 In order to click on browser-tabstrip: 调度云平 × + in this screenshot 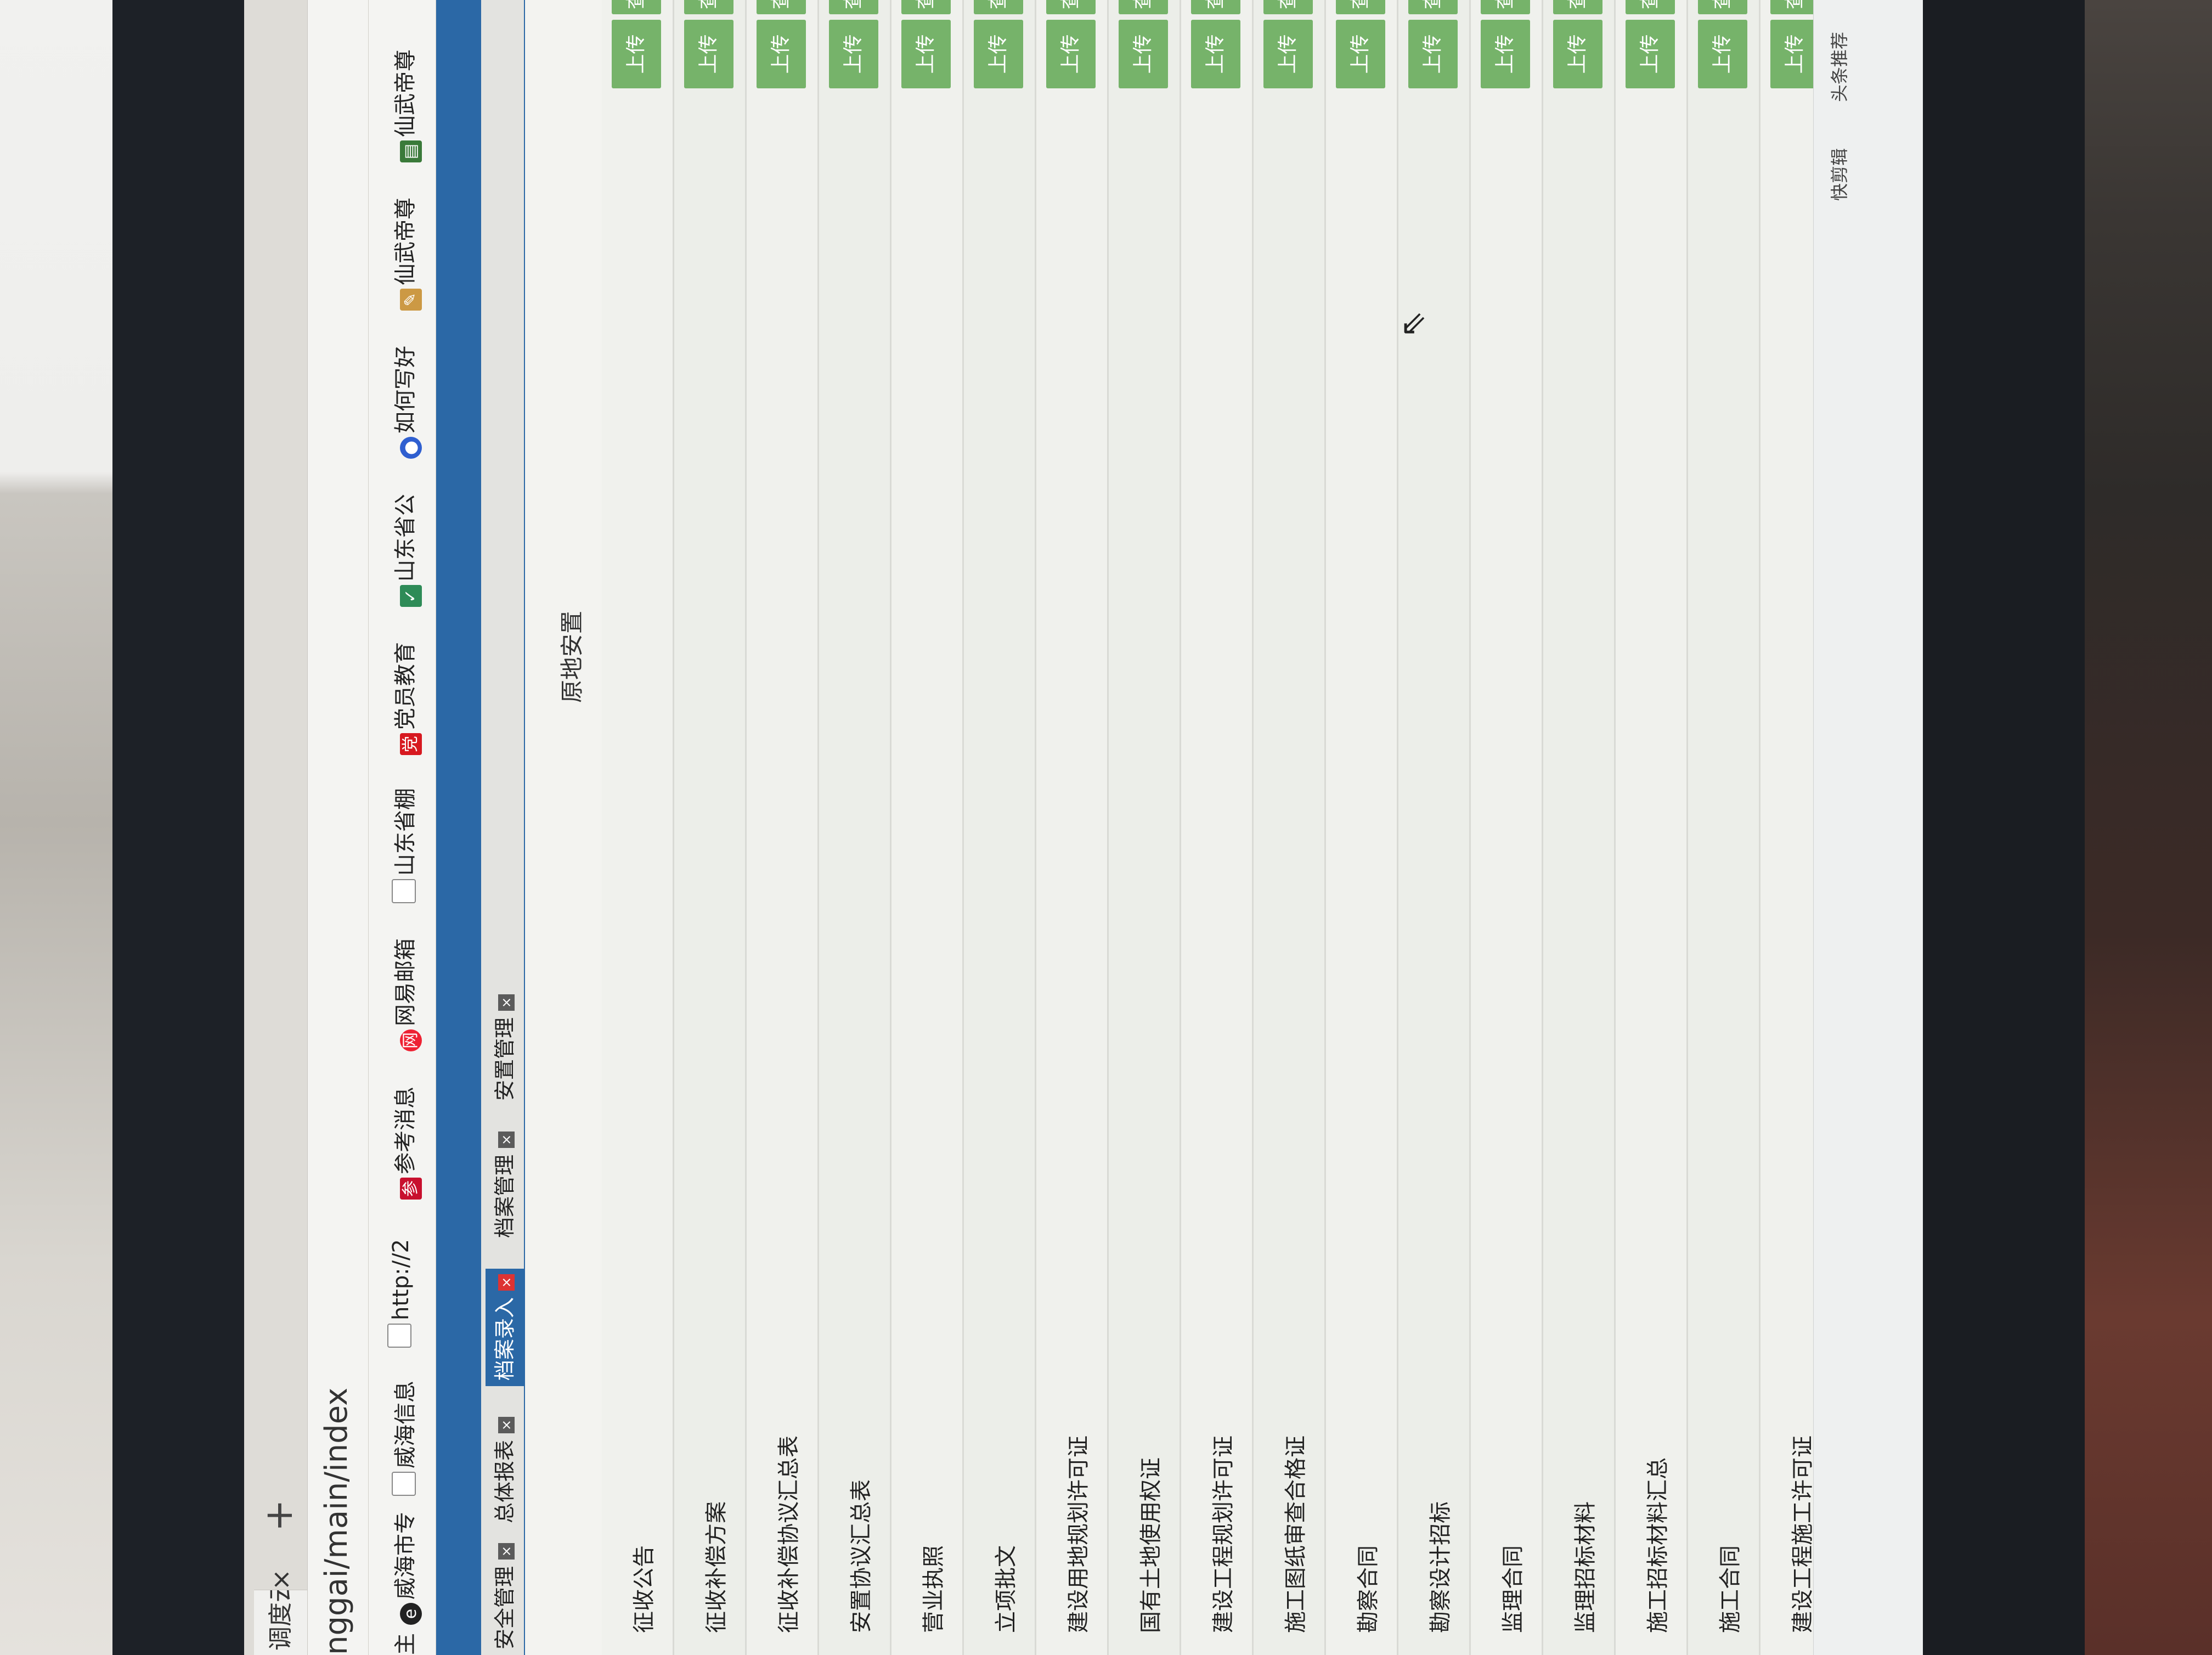, I will do `click(276, 827)`.